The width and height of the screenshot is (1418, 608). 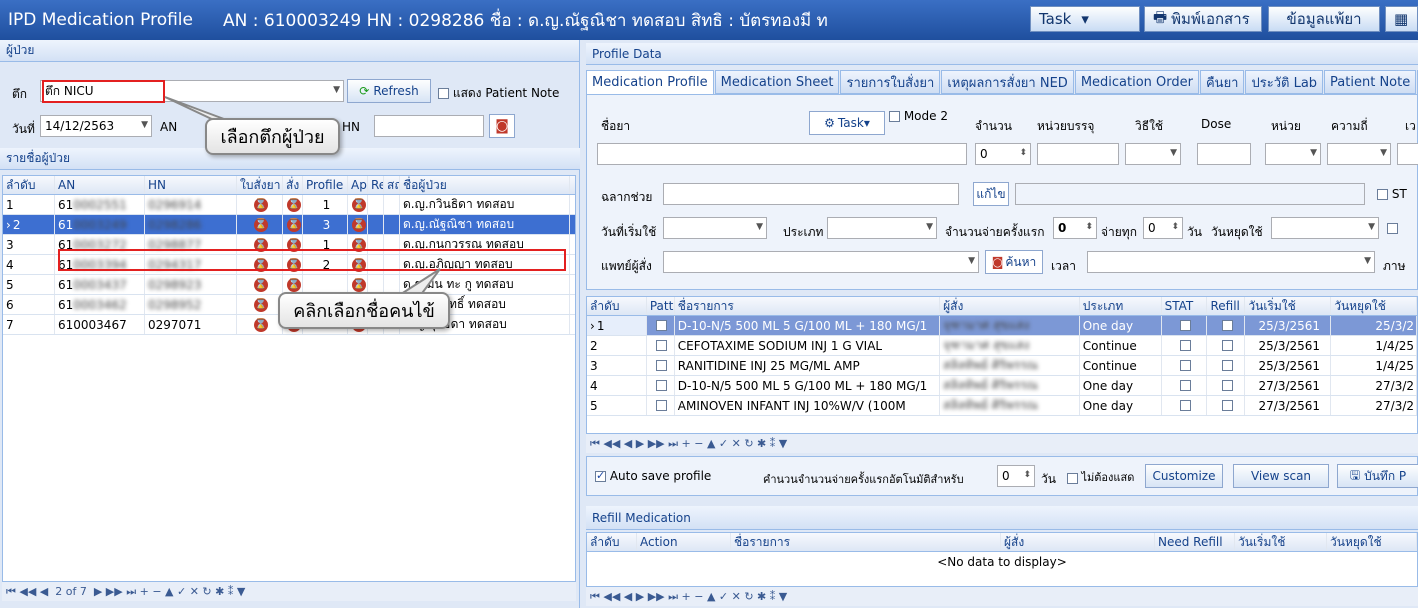 What do you see at coordinates (1002, 596) in the screenshot?
I see `refill-pager: ⏮ ◀◀ ◀ ▶ ▶▶ ⏭ + − ▲ ✓ ✕ ↻ ✱ ⁑ ▼` at bounding box center [1002, 596].